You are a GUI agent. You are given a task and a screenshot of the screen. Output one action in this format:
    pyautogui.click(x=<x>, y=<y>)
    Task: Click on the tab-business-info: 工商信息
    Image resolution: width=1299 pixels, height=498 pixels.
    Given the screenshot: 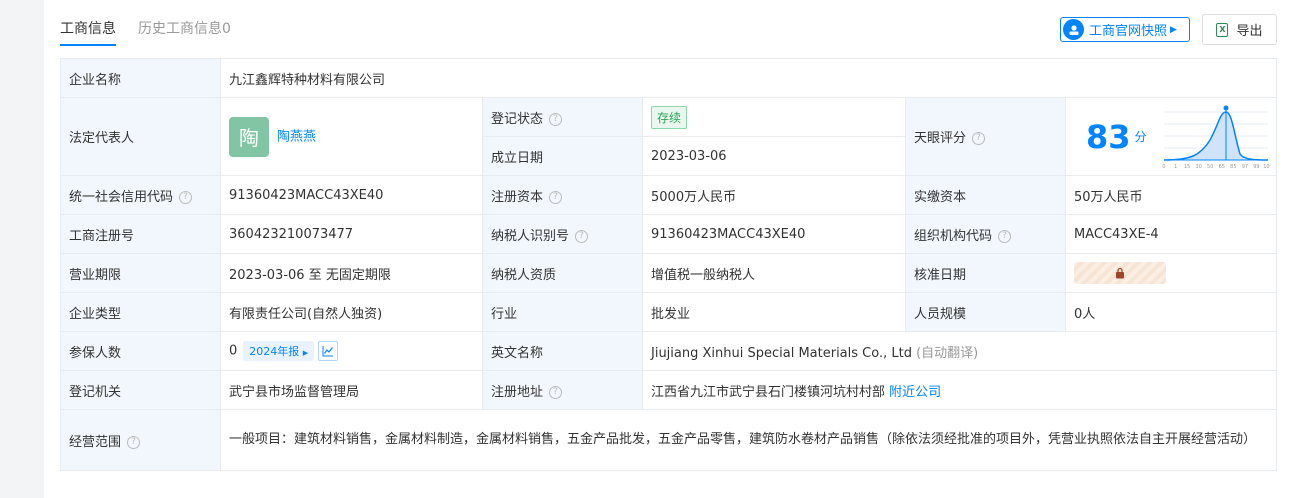 What is the action you would take?
    pyautogui.click(x=88, y=32)
    